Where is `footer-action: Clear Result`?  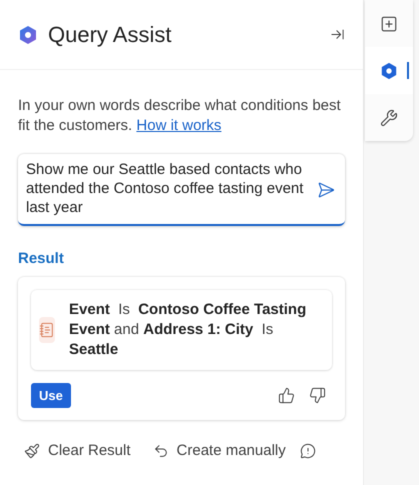 footer-action: Clear Result is located at coordinates (77, 450).